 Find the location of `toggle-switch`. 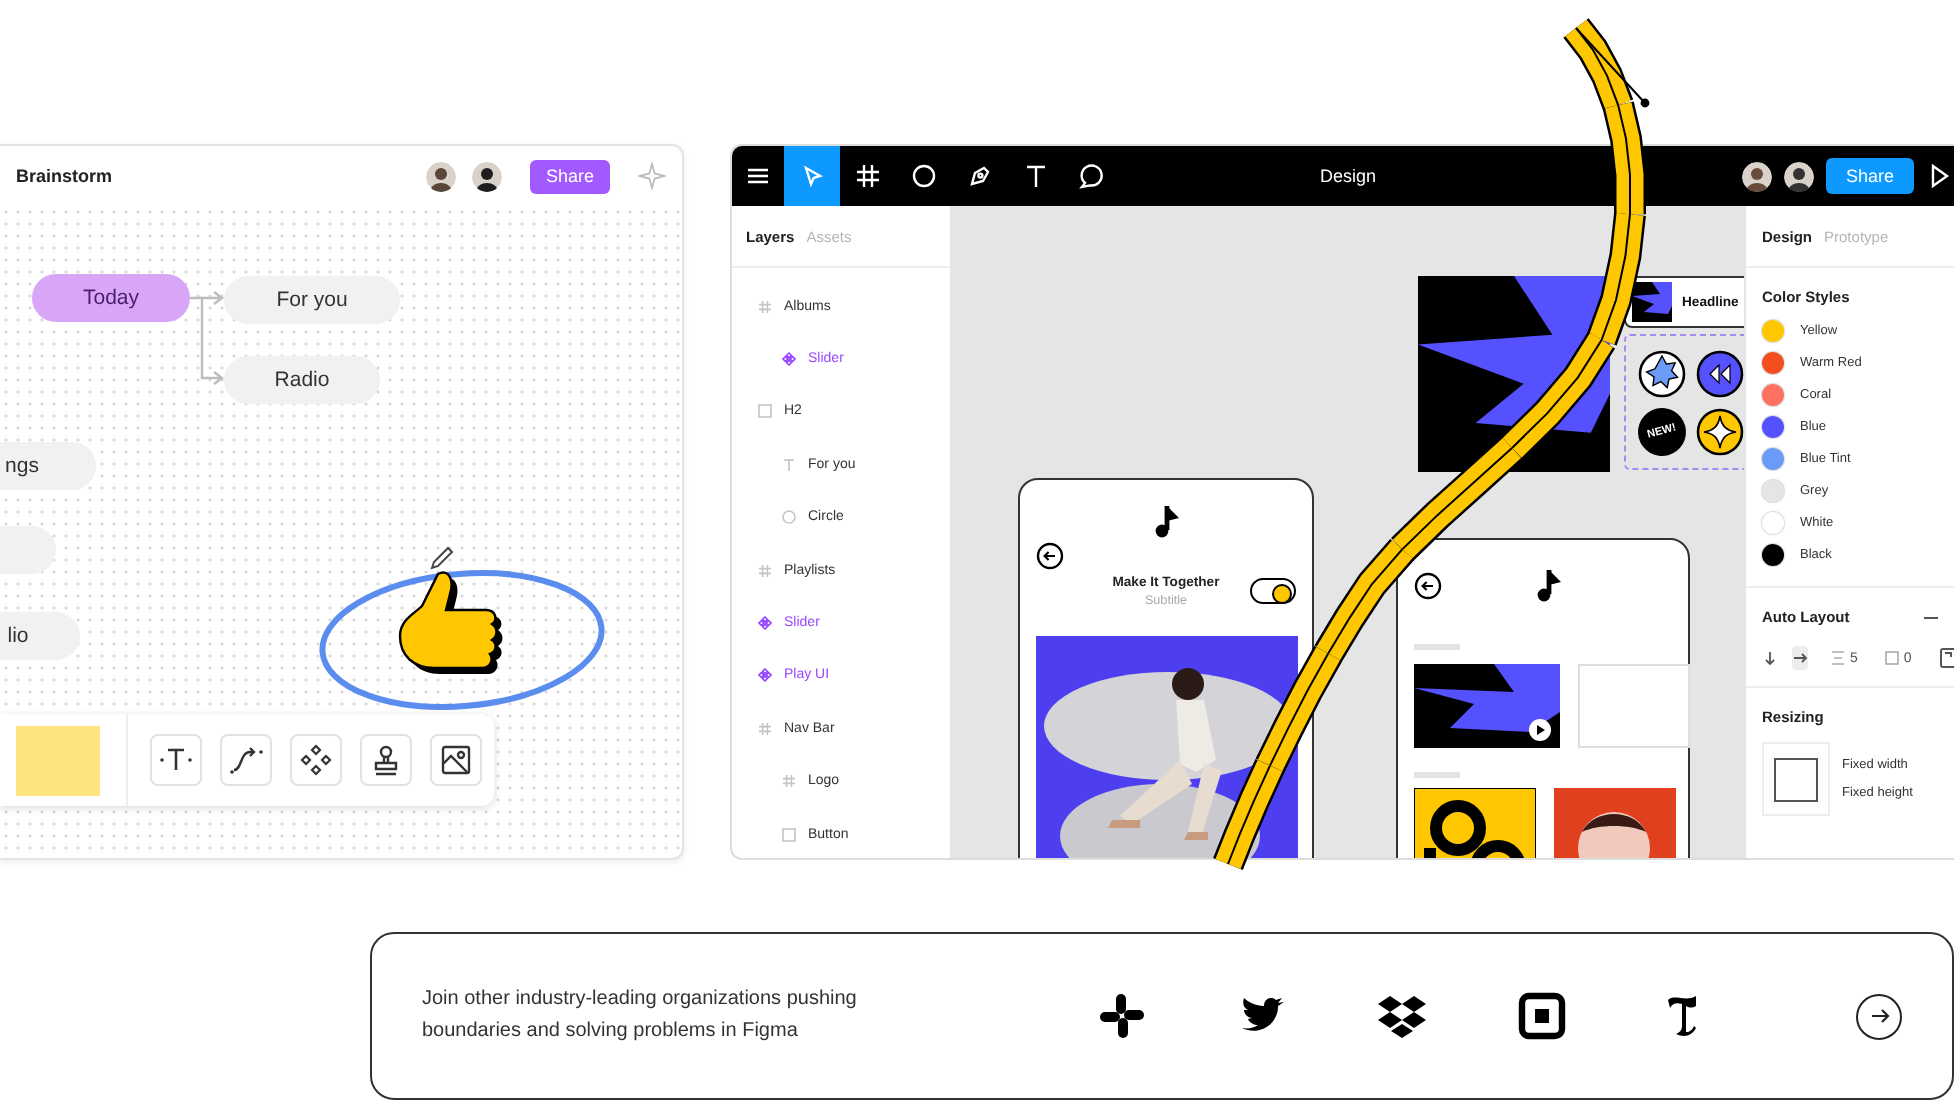

toggle-switch is located at coordinates (1273, 591).